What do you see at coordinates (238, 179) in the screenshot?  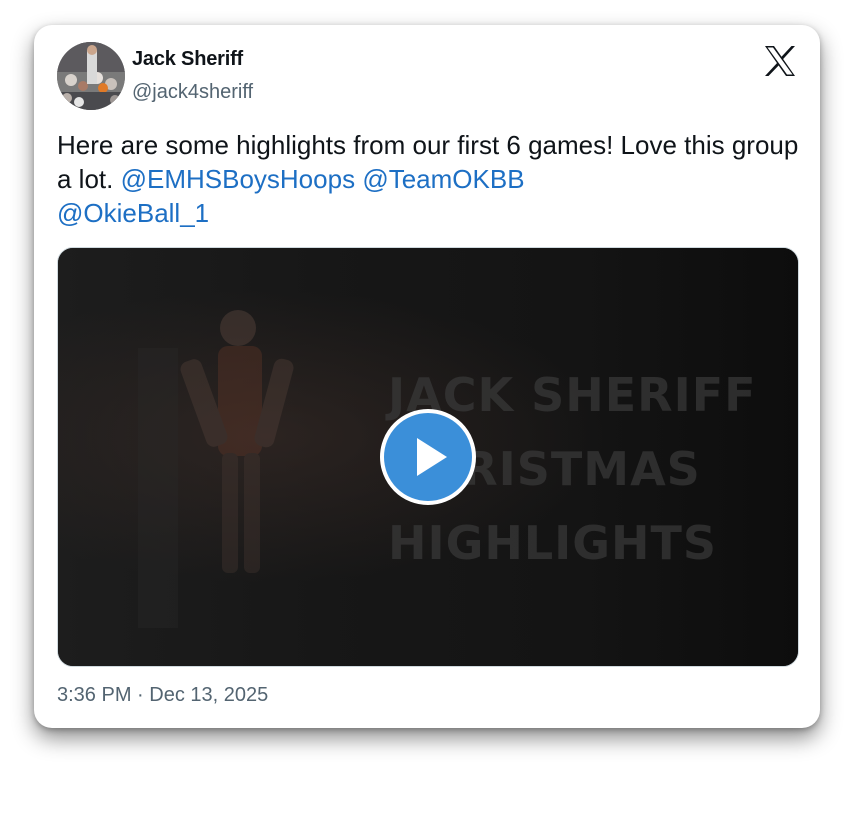 I see `mention-link: @EMHSBoysHoops` at bounding box center [238, 179].